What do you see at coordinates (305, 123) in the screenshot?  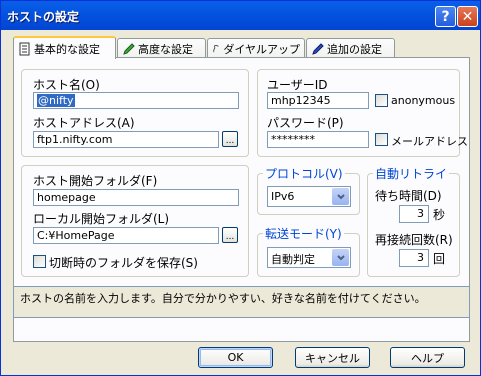 I see `password-label: パスワード(P)` at bounding box center [305, 123].